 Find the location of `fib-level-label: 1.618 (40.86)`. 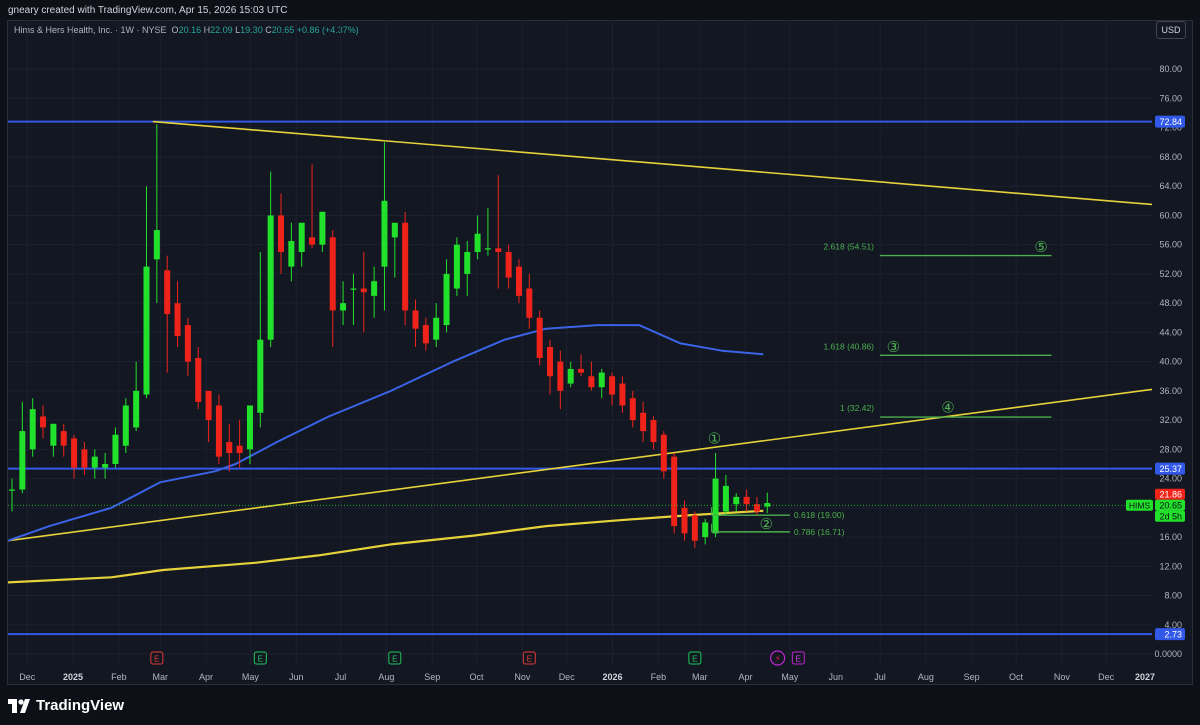

fib-level-label: 1.618 (40.86) is located at coordinates (848, 346).